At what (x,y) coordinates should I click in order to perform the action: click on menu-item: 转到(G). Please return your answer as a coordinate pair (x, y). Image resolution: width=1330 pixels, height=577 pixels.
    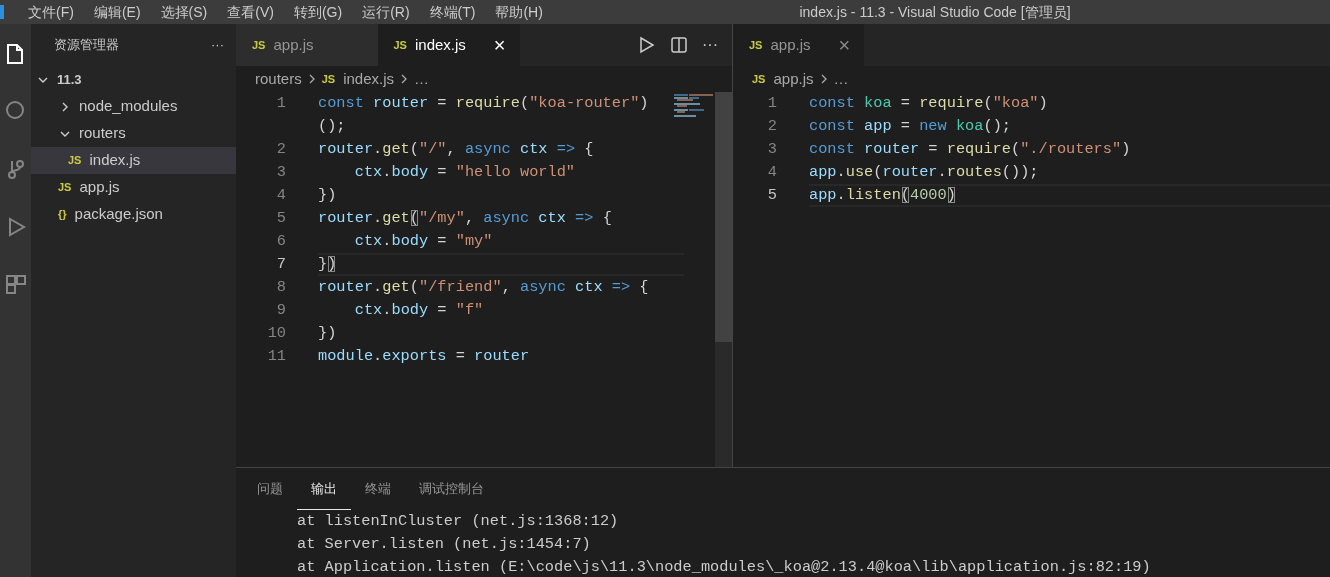
    Looking at the image, I should click on (318, 12).